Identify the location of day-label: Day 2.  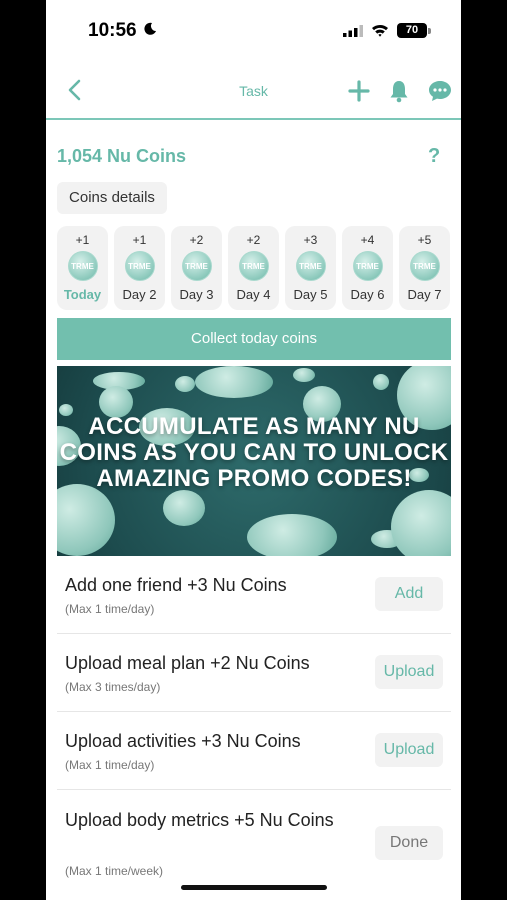
(139, 294).